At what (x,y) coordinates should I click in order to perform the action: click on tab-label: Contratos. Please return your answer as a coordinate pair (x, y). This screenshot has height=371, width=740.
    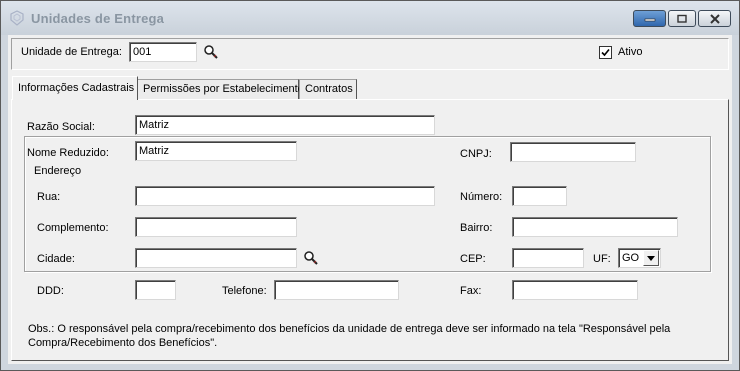
    Looking at the image, I should click on (329, 89).